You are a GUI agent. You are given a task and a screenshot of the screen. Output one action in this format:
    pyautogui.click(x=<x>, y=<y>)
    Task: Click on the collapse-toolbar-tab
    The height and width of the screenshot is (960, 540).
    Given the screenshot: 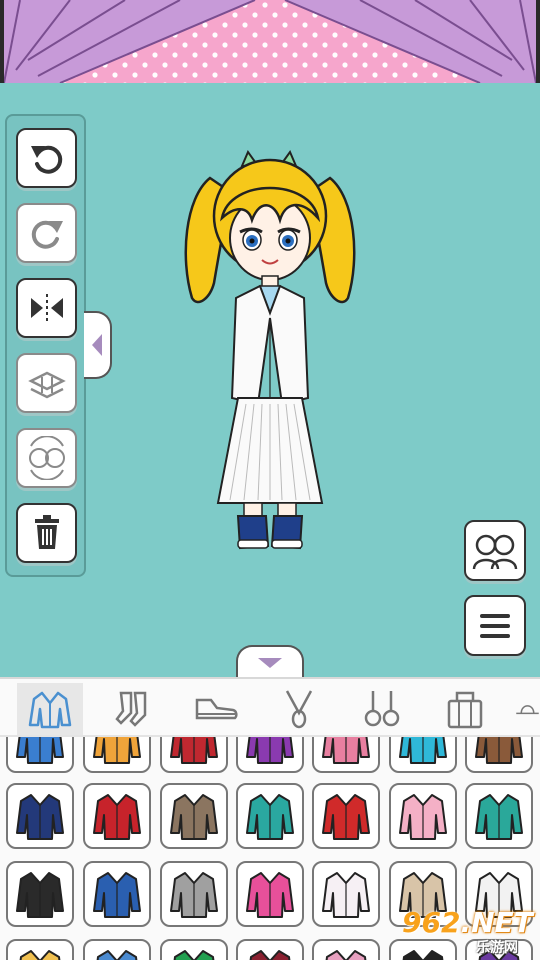 What is the action you would take?
    pyautogui.click(x=98, y=345)
    